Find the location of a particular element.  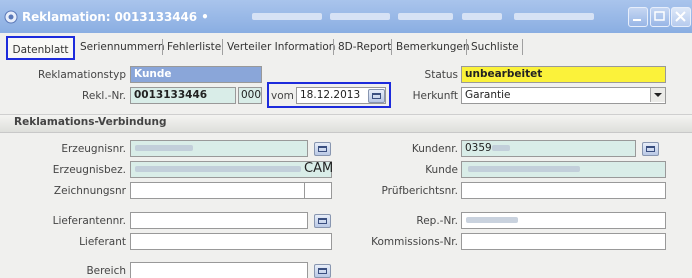

tab-suchliste: Suchliste is located at coordinates (495, 47).